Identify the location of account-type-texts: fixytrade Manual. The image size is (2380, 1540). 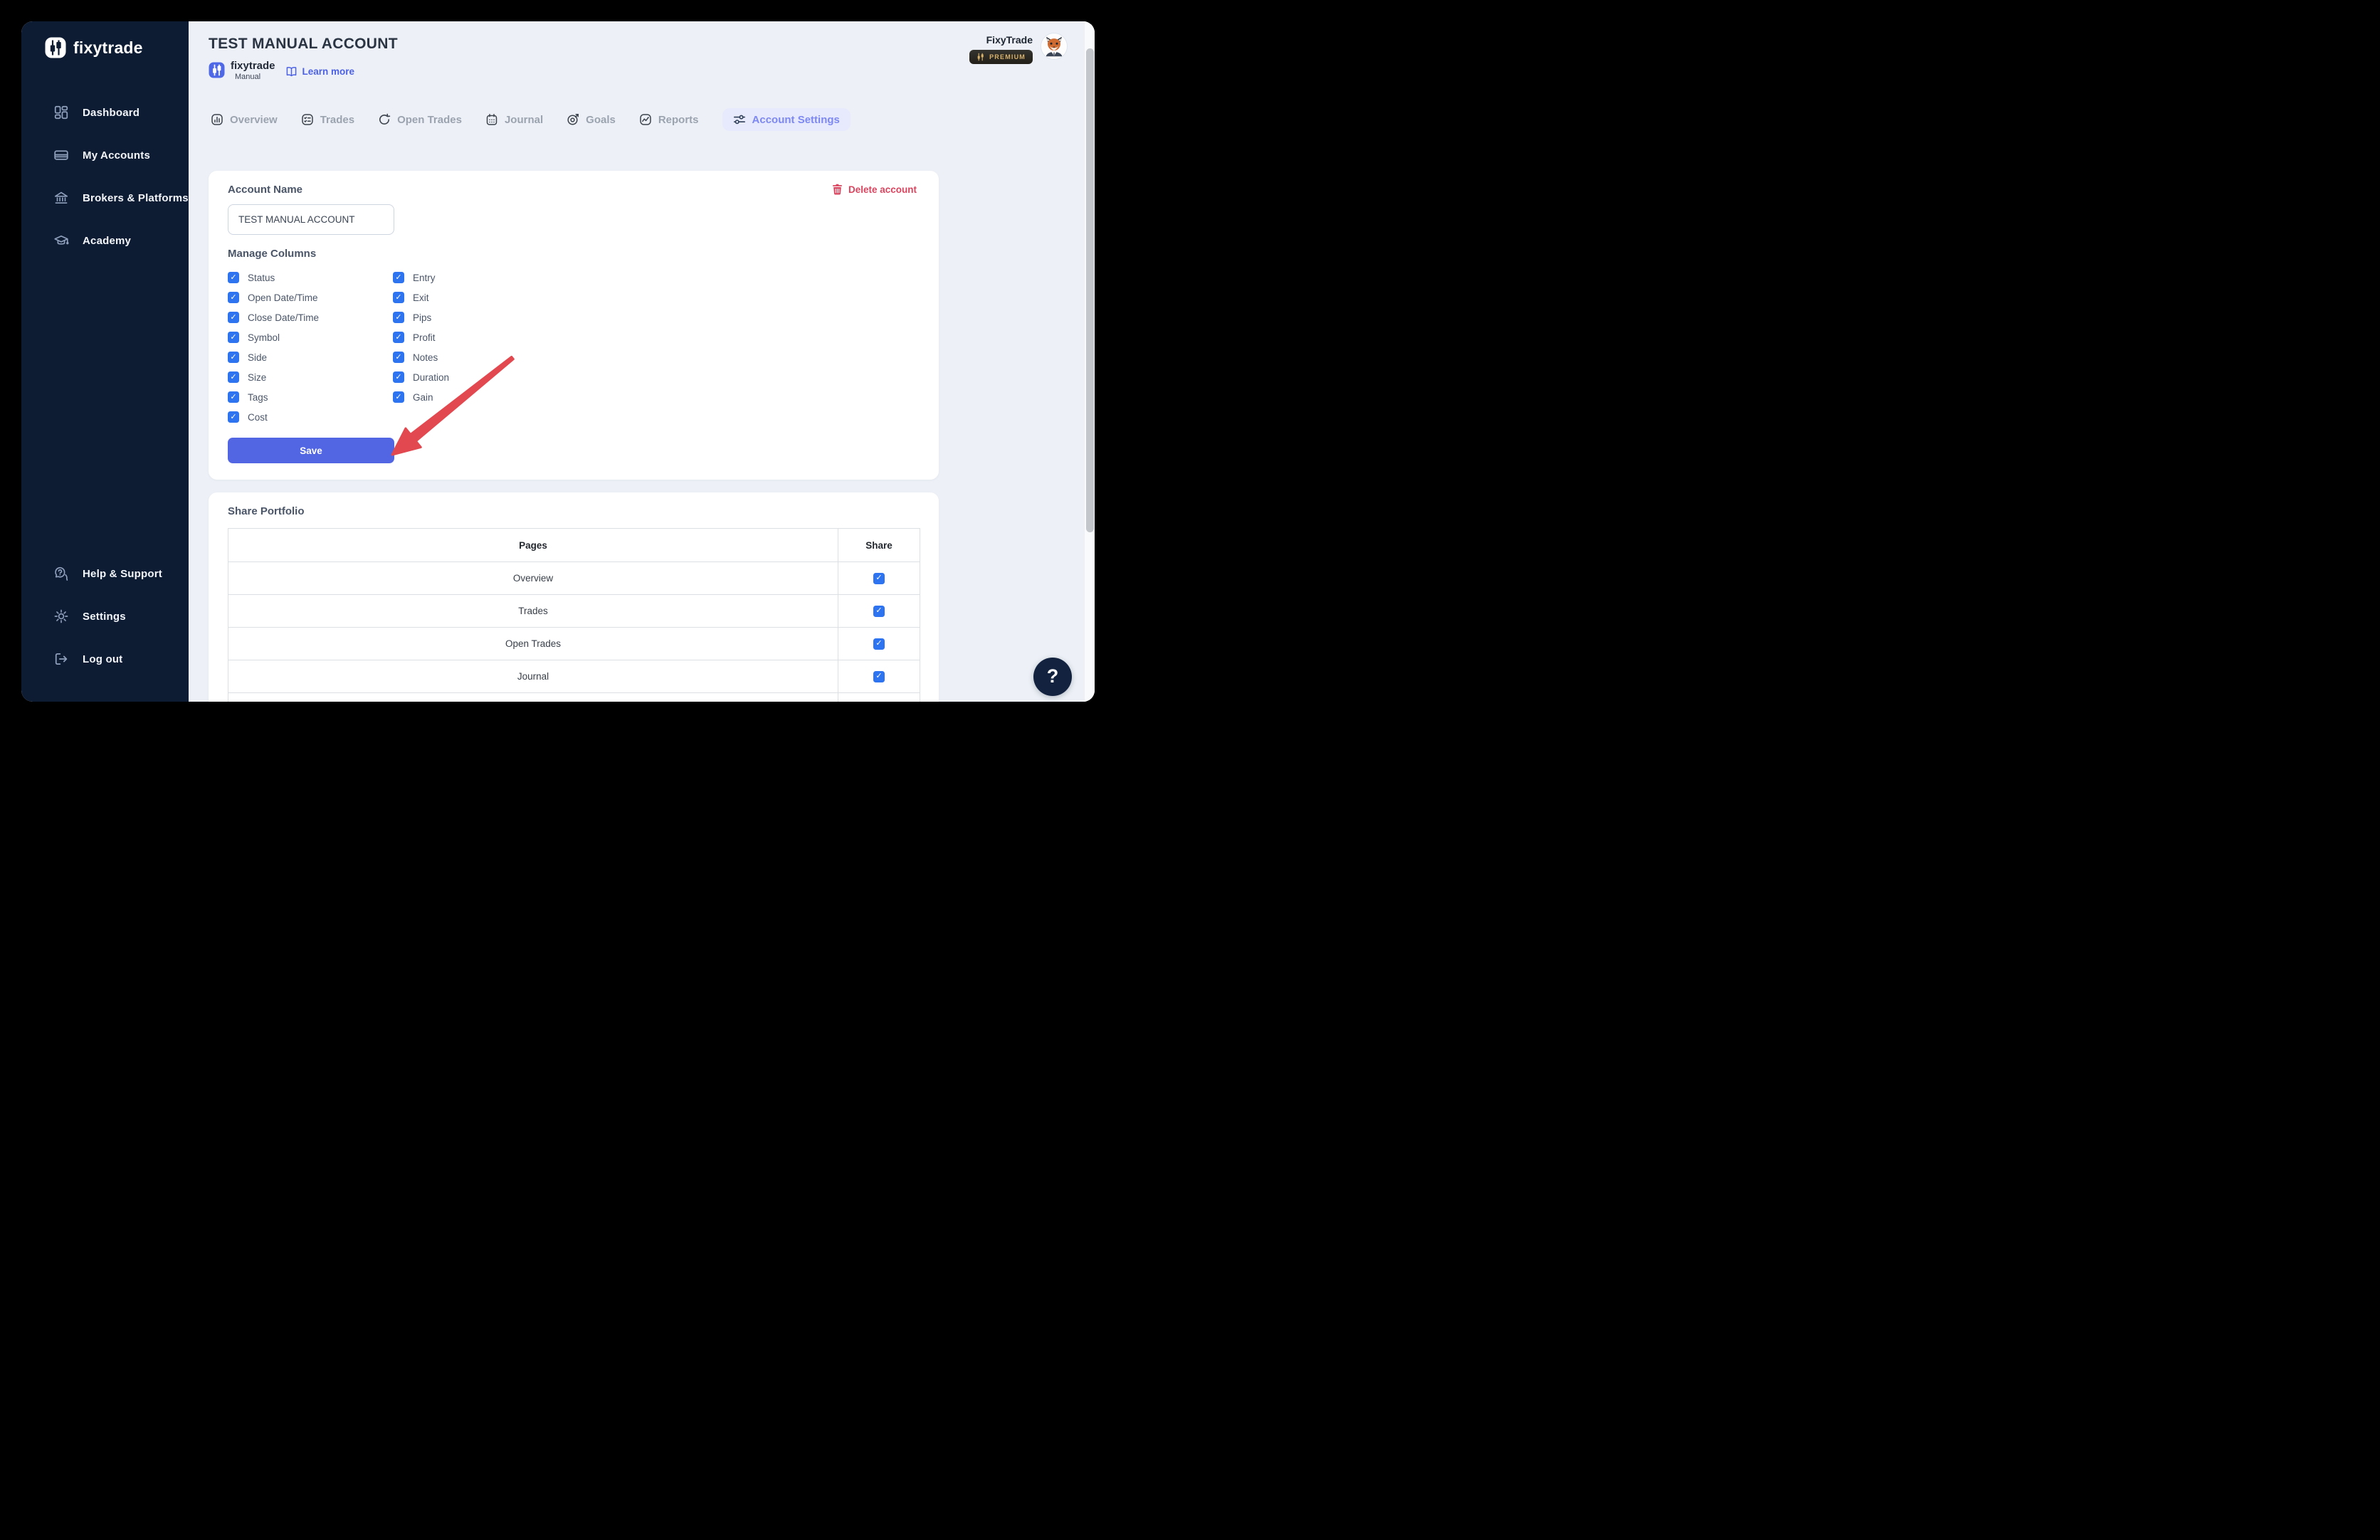
(253, 70).